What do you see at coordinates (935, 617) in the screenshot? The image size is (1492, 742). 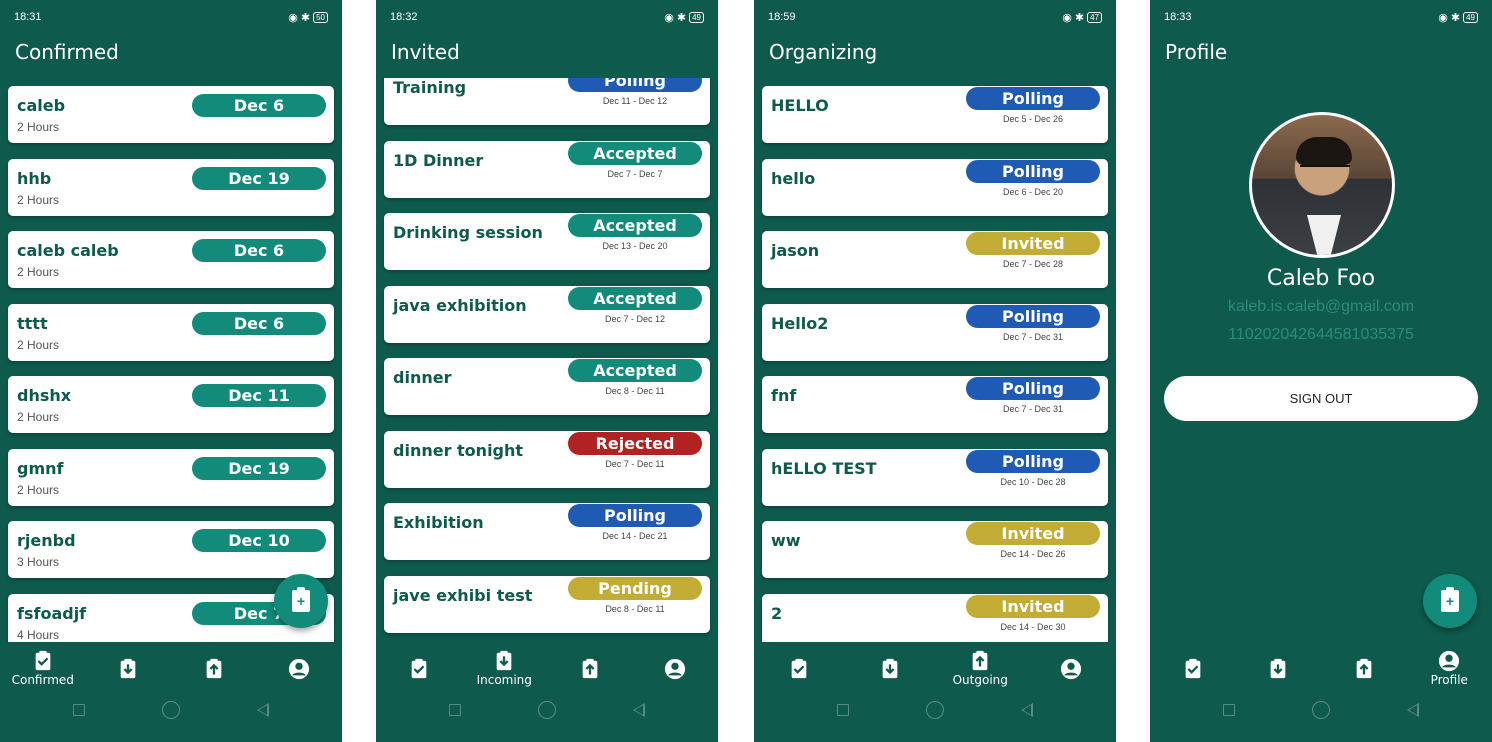 I see `event-card: 2 Invited Dec 14 - Dec 30` at bounding box center [935, 617].